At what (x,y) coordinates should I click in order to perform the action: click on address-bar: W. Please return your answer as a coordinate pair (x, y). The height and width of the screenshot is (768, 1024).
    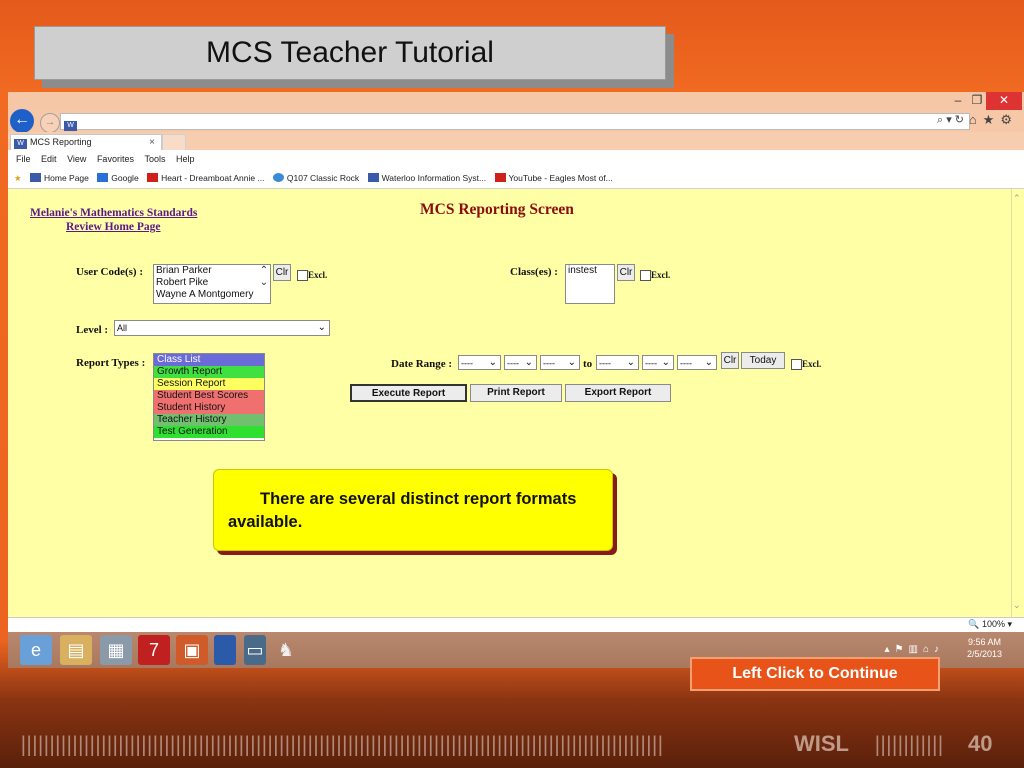
    Looking at the image, I should click on (515, 122).